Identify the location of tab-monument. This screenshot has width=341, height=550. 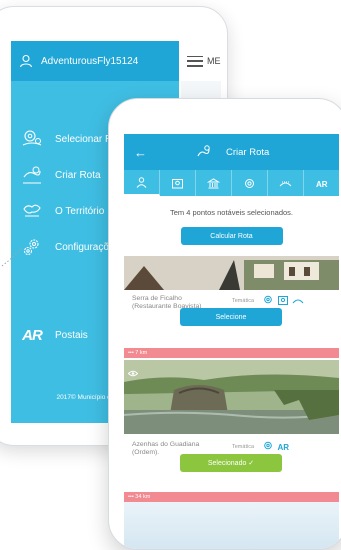
(214, 183).